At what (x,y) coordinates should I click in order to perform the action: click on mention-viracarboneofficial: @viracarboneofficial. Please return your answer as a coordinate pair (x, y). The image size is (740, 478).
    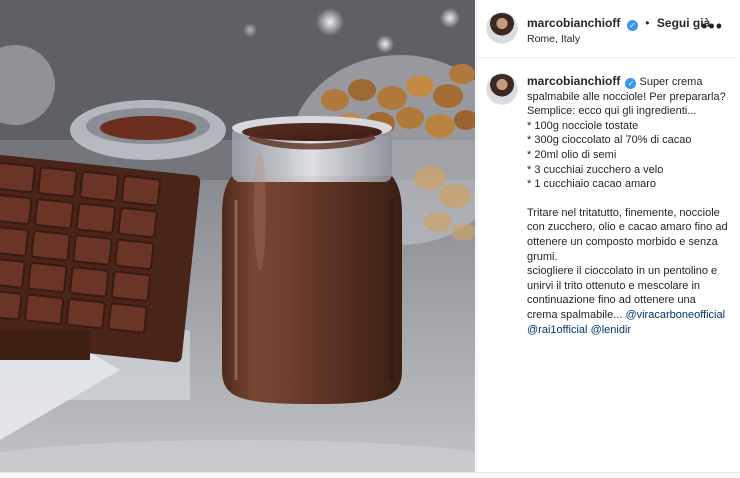
    Looking at the image, I should click on (675, 315).